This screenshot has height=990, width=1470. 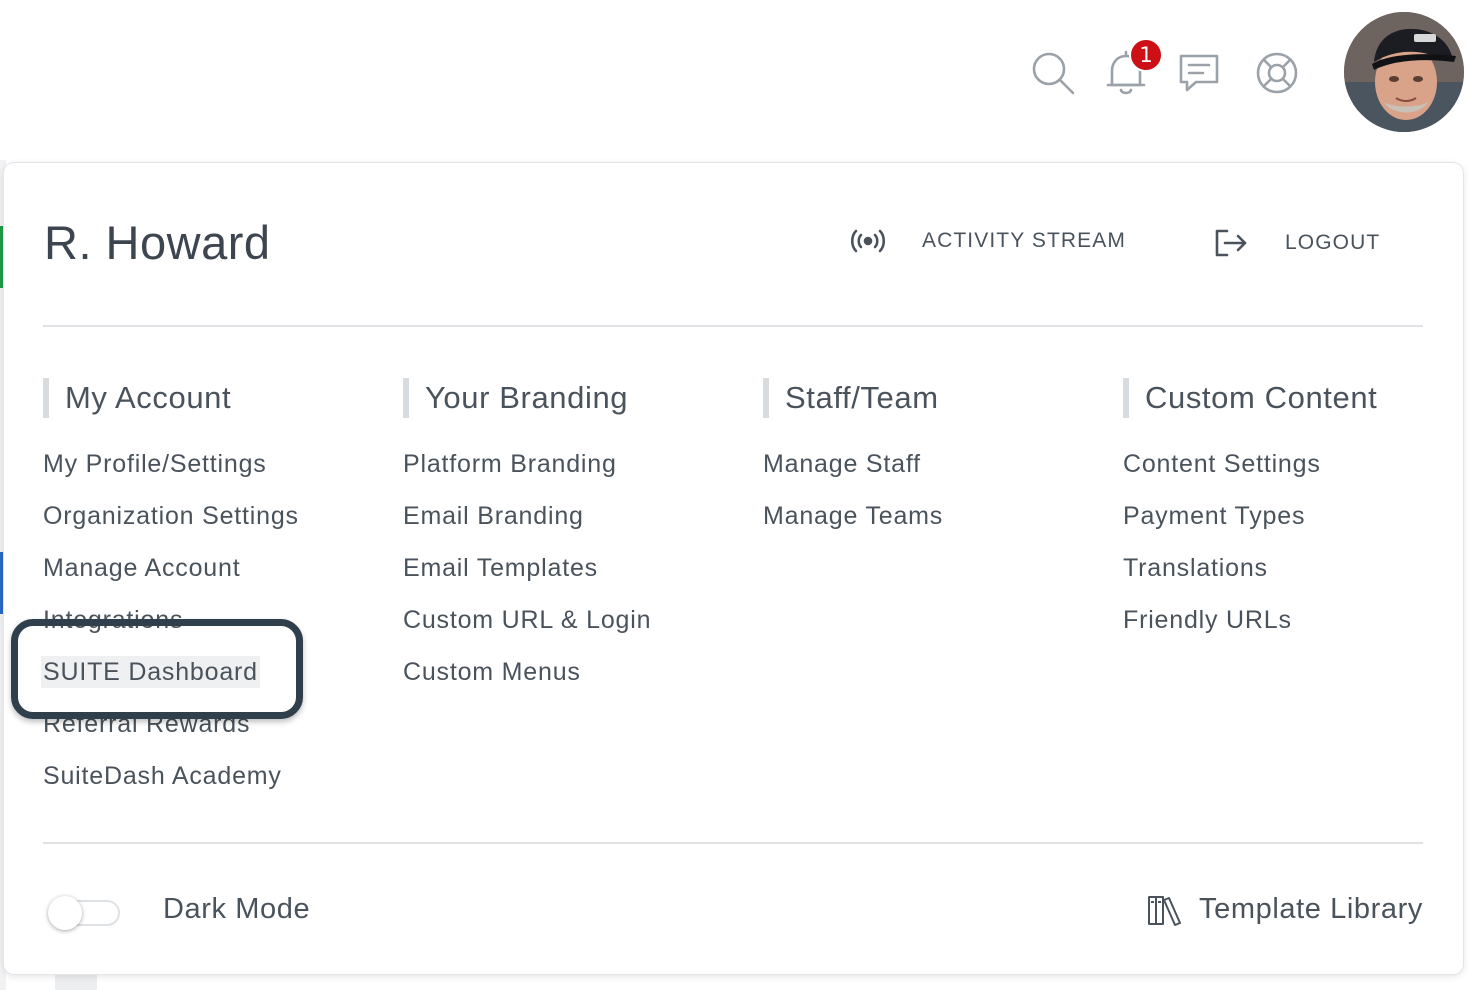 What do you see at coordinates (1, 257) in the screenshot?
I see `edge-accent-green` at bounding box center [1, 257].